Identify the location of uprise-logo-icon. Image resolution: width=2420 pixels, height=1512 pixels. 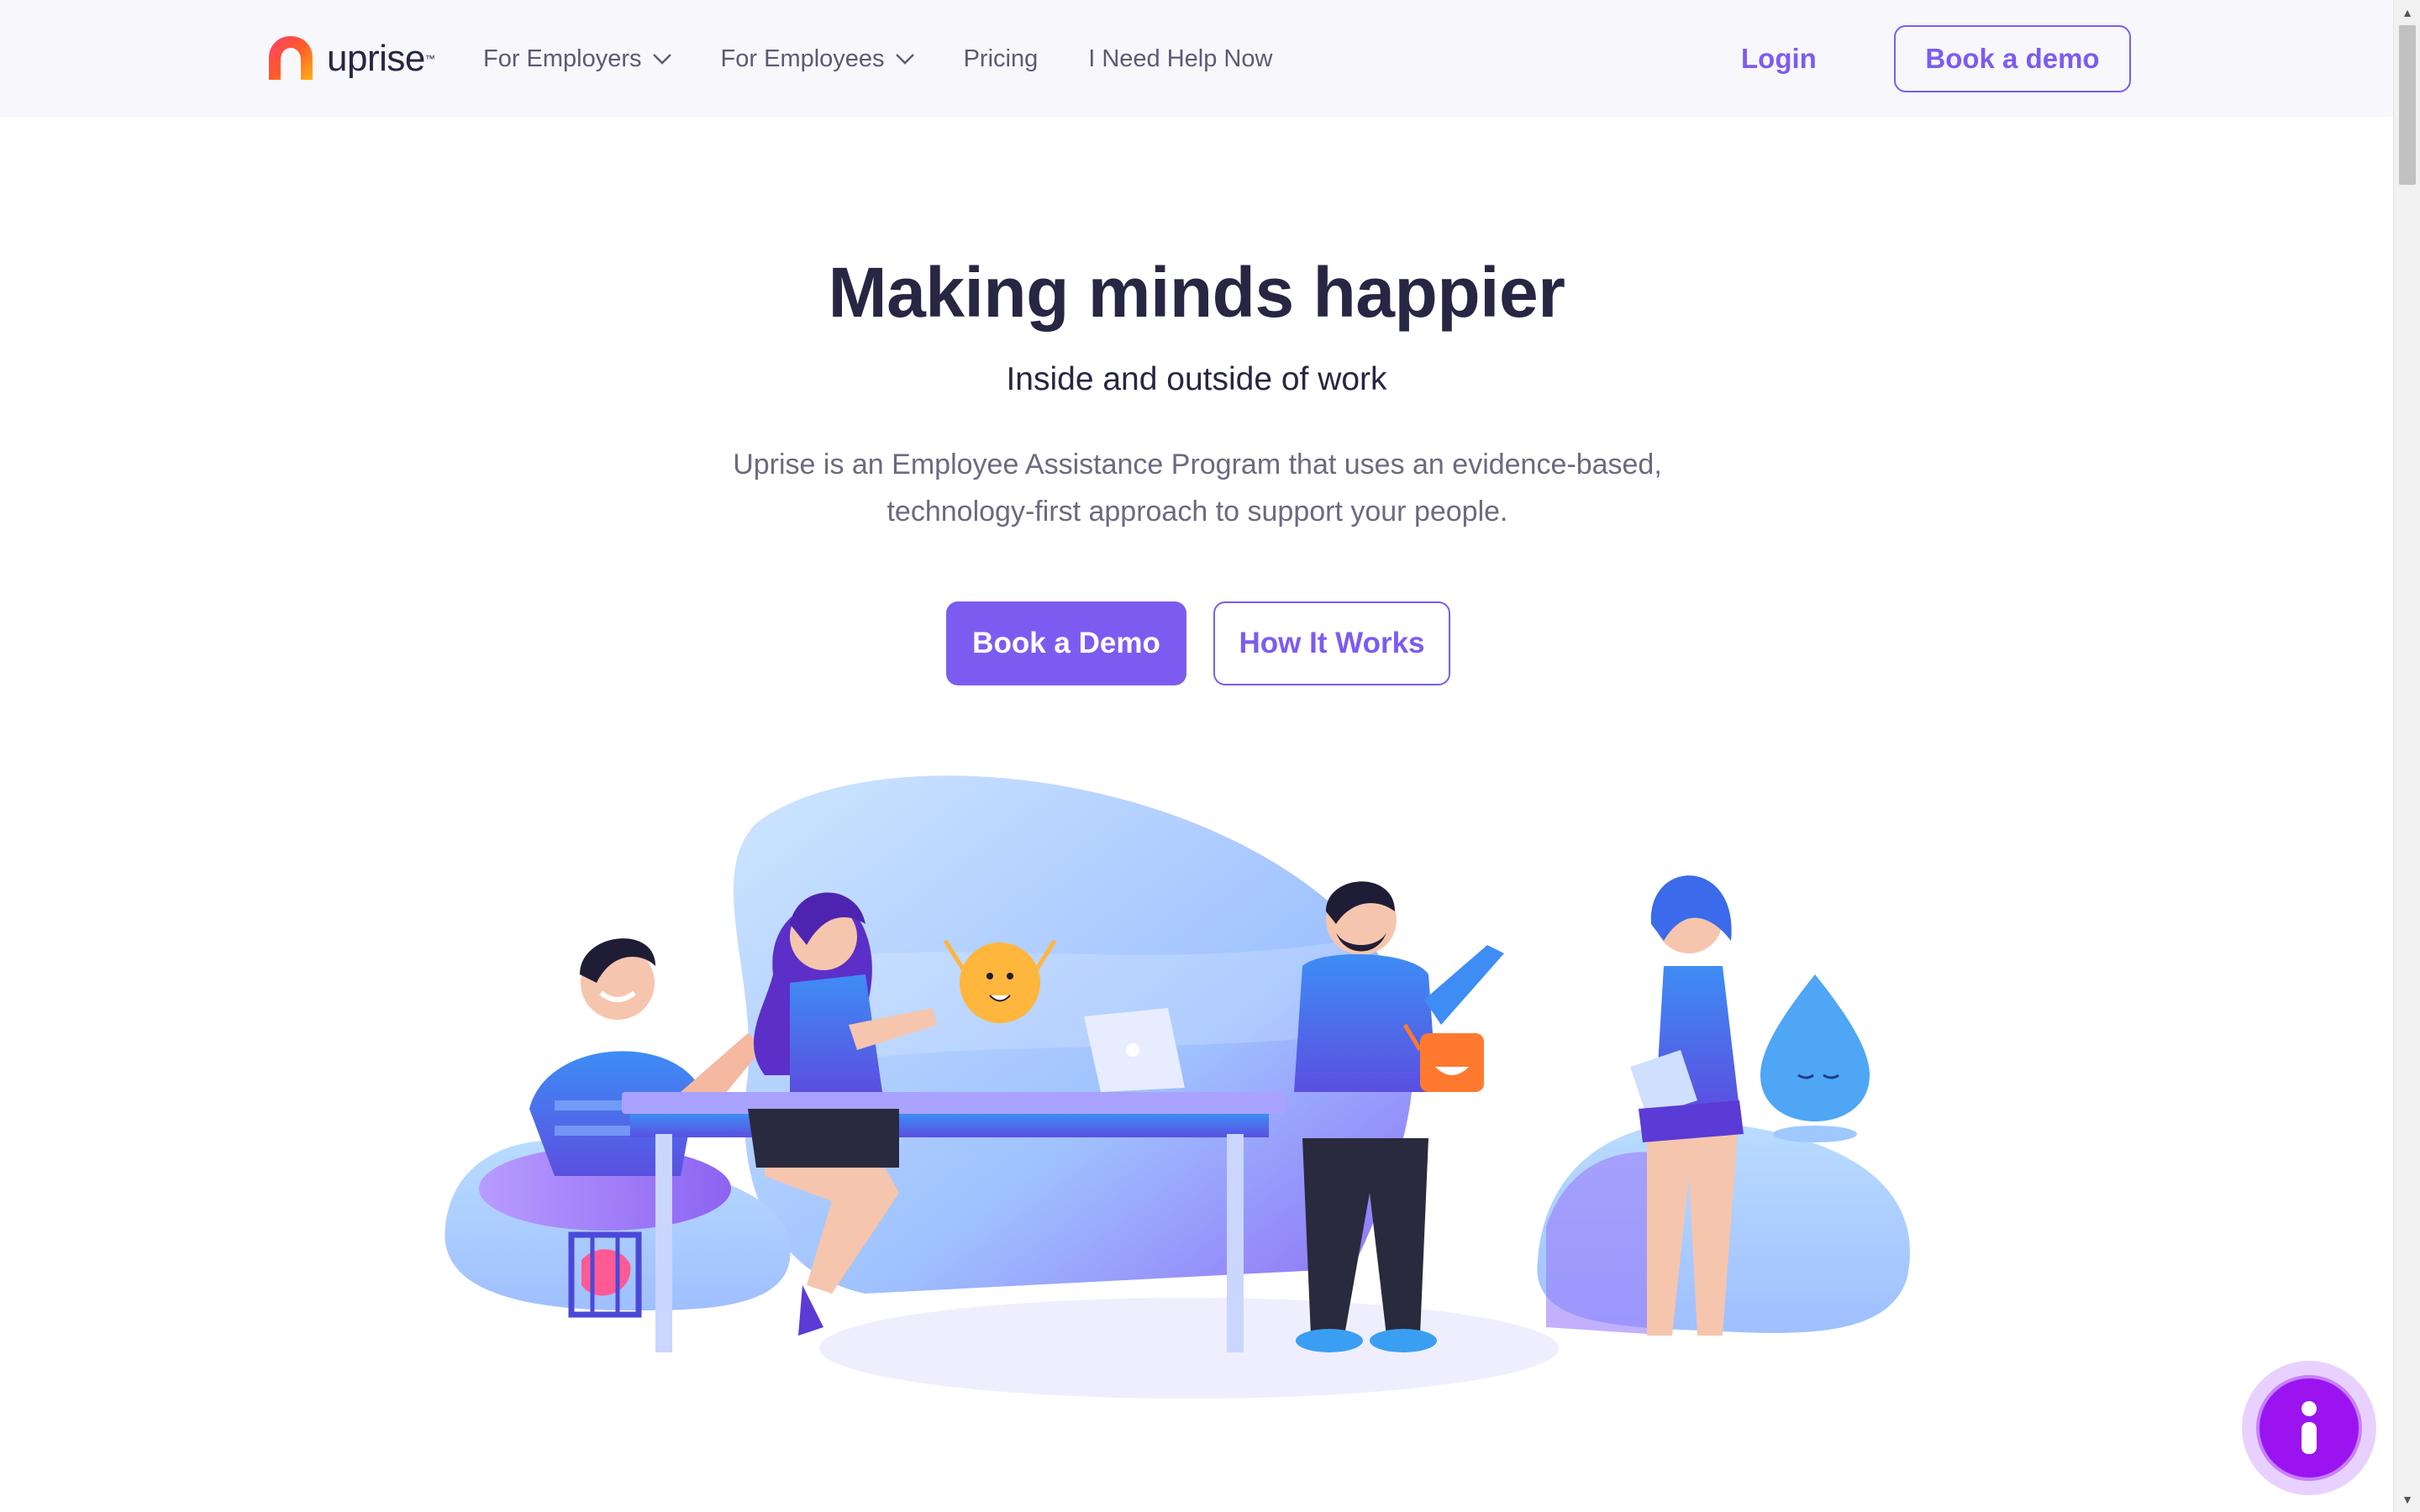
(291, 58).